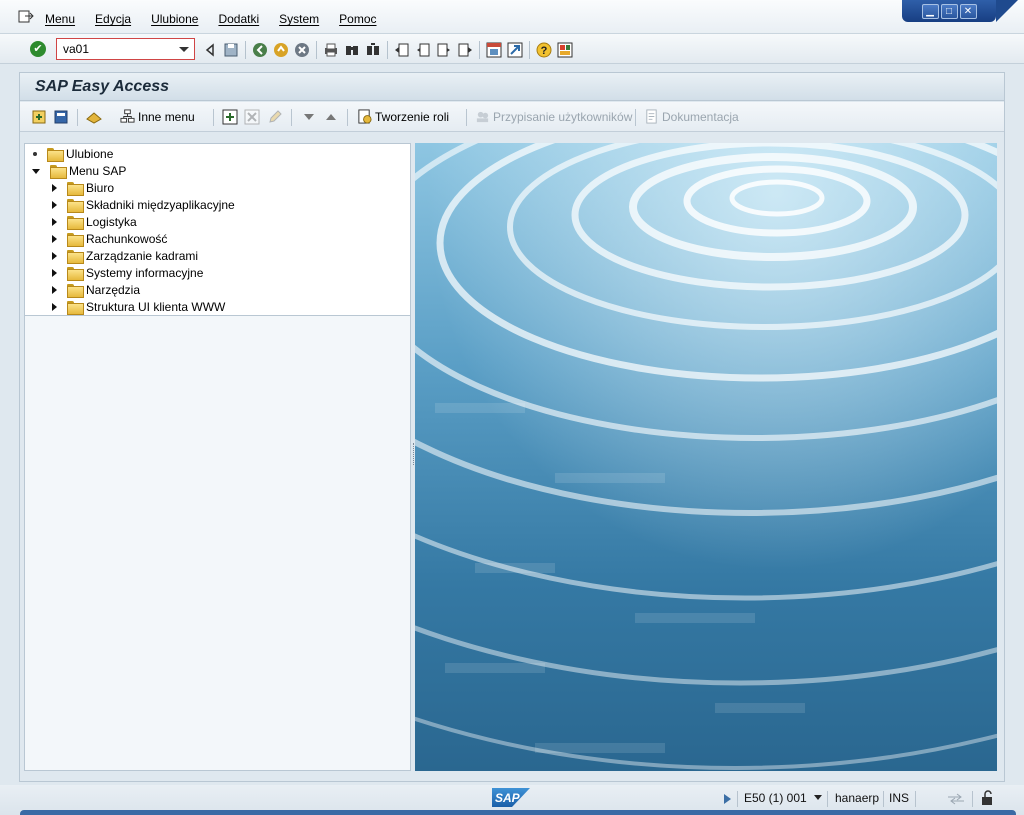 Image resolution: width=1024 pixels, height=815 pixels. I want to click on assign-users-button: Przypisanie użytkowników, so click(553, 116).